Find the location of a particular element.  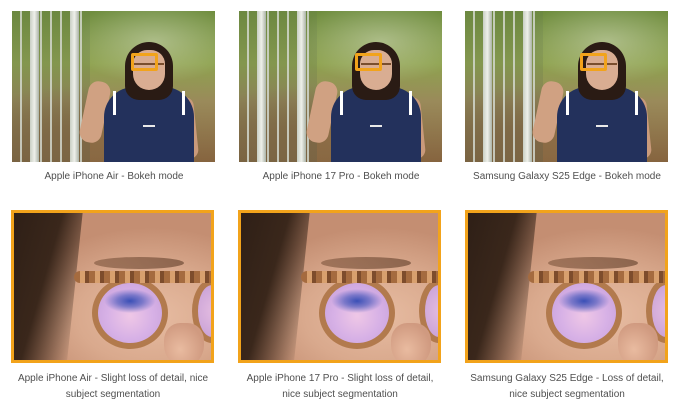

photo-iphone-17-pro-bokeh is located at coordinates (340, 86).